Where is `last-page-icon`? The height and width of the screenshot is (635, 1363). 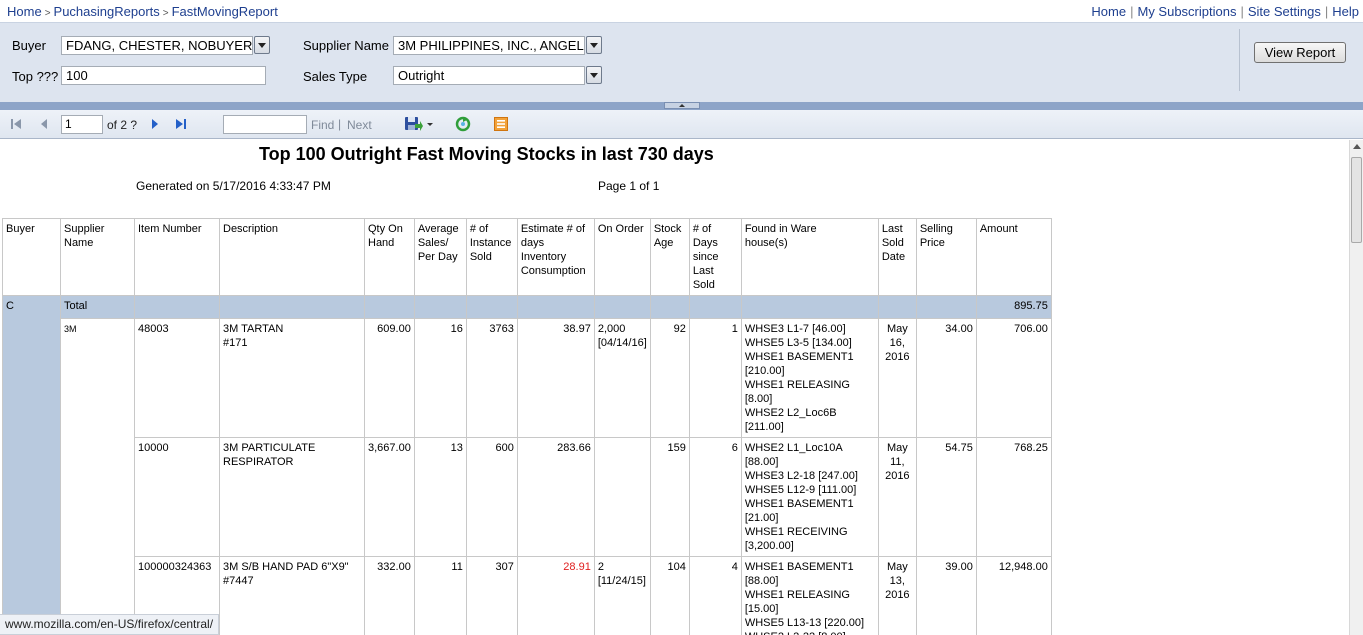 last-page-icon is located at coordinates (181, 124).